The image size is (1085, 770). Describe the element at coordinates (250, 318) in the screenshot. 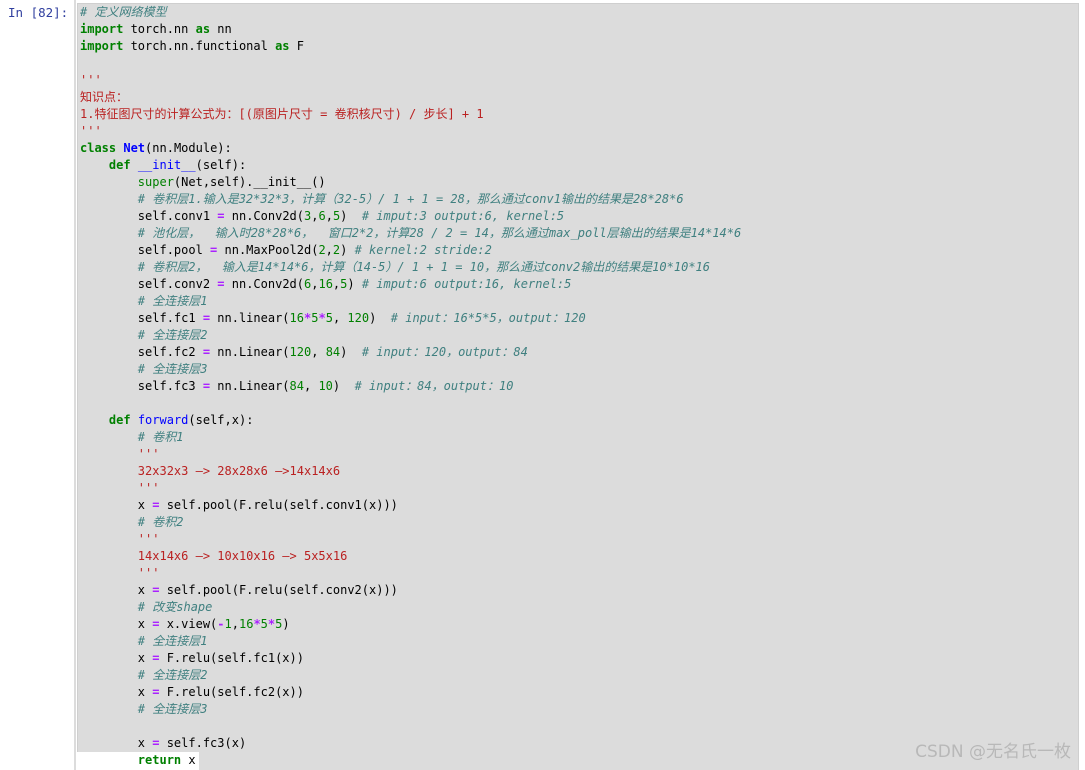

I see `code-token: nn.linear(` at that location.